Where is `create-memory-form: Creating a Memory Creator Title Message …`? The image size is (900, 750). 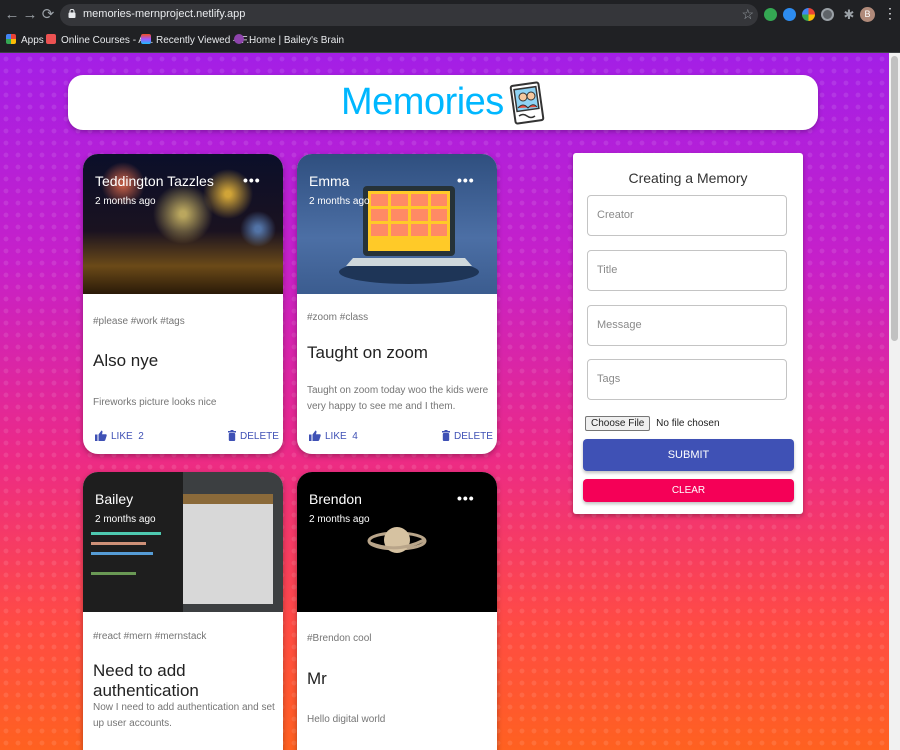 create-memory-form: Creating a Memory Creator Title Message … is located at coordinates (688, 333).